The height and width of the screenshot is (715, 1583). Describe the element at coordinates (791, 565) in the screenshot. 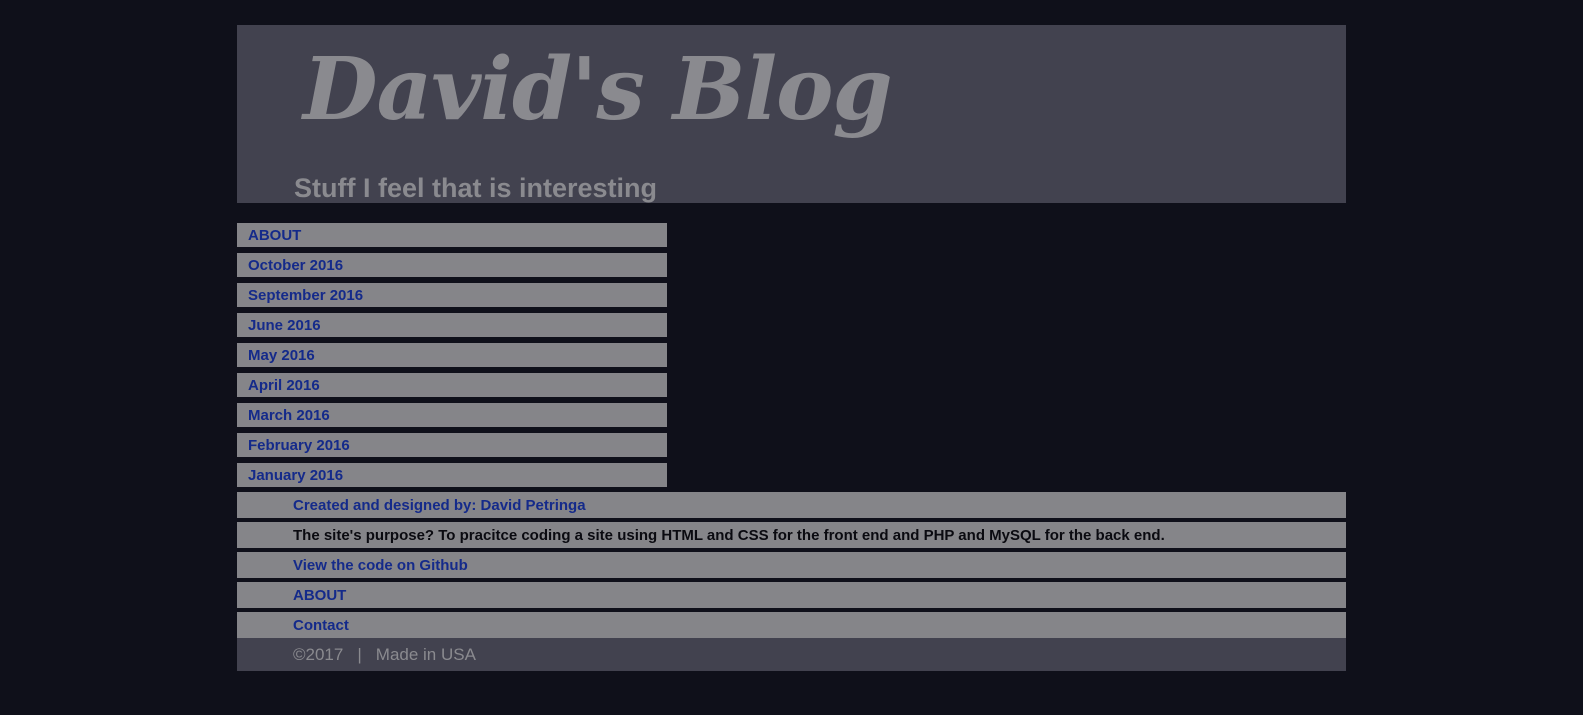

I see `github-link: View the code on Github` at that location.